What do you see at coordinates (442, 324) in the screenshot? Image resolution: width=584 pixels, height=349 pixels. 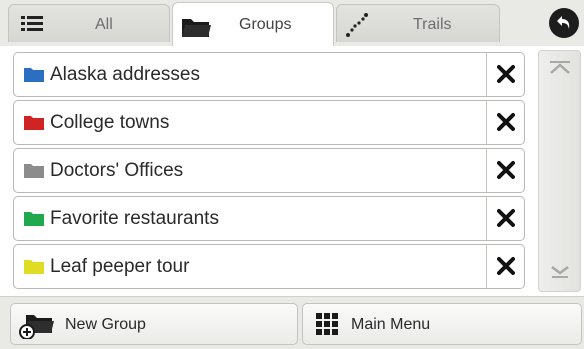 I see `main-menu-button: Main Menu` at bounding box center [442, 324].